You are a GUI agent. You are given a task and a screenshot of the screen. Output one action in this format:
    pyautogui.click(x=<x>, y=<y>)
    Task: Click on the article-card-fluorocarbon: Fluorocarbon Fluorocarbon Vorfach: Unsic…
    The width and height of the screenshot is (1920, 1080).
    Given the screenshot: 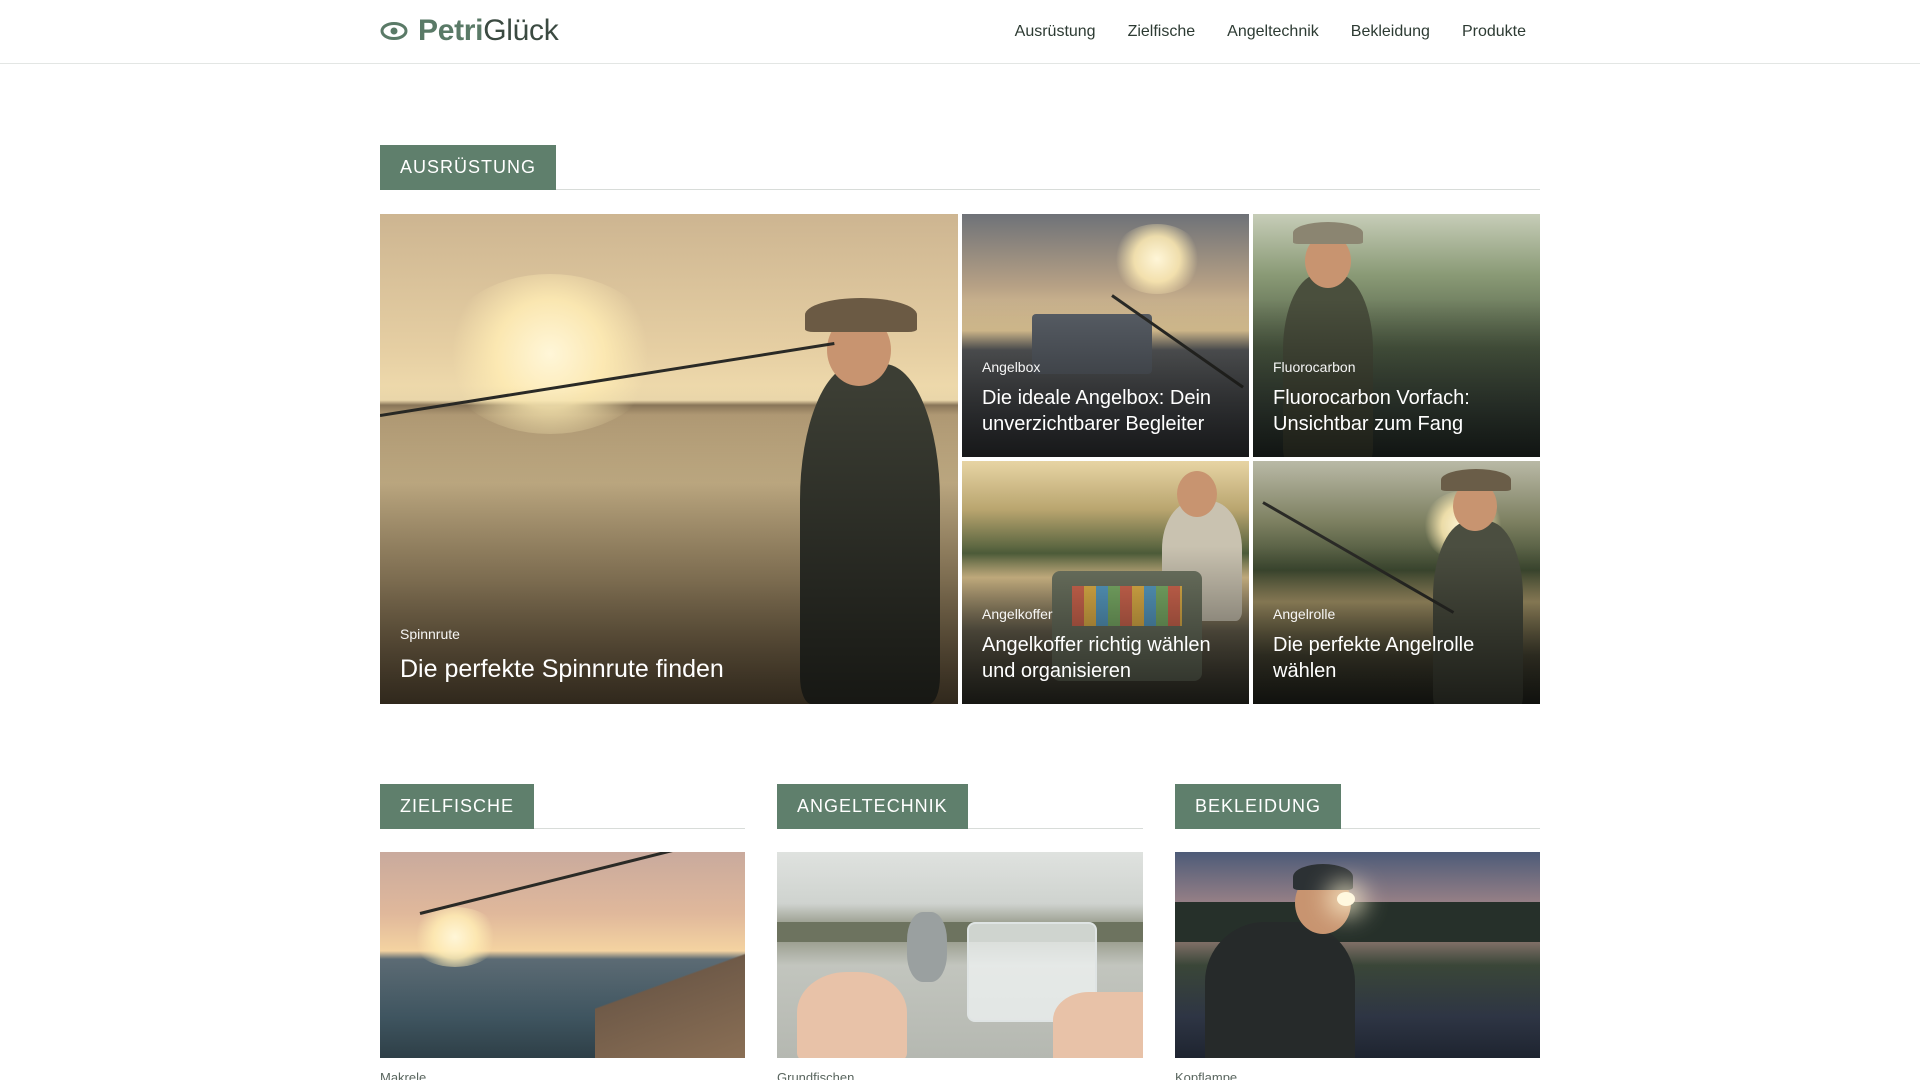 What is the action you would take?
    pyautogui.click(x=1396, y=335)
    